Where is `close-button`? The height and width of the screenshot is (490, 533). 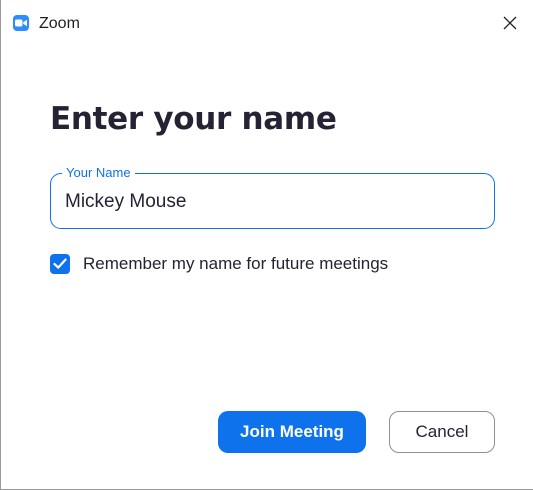 close-button is located at coordinates (511, 23).